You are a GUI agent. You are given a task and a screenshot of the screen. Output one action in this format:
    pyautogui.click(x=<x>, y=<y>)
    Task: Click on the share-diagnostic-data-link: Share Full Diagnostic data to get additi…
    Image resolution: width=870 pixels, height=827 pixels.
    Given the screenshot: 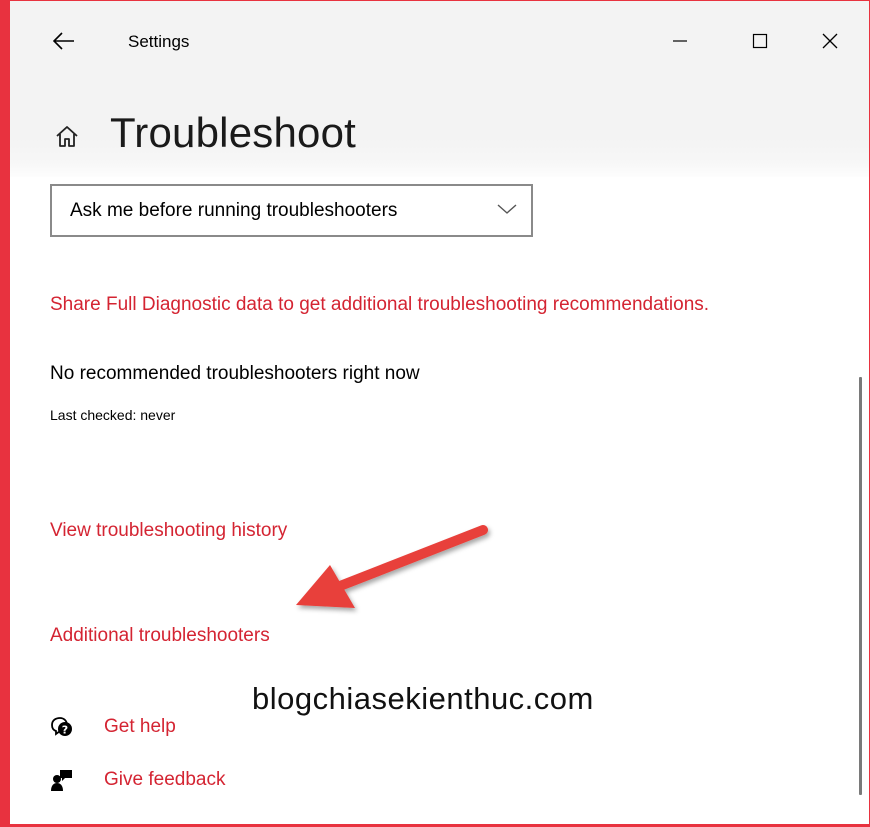 What is the action you would take?
    pyautogui.click(x=380, y=305)
    